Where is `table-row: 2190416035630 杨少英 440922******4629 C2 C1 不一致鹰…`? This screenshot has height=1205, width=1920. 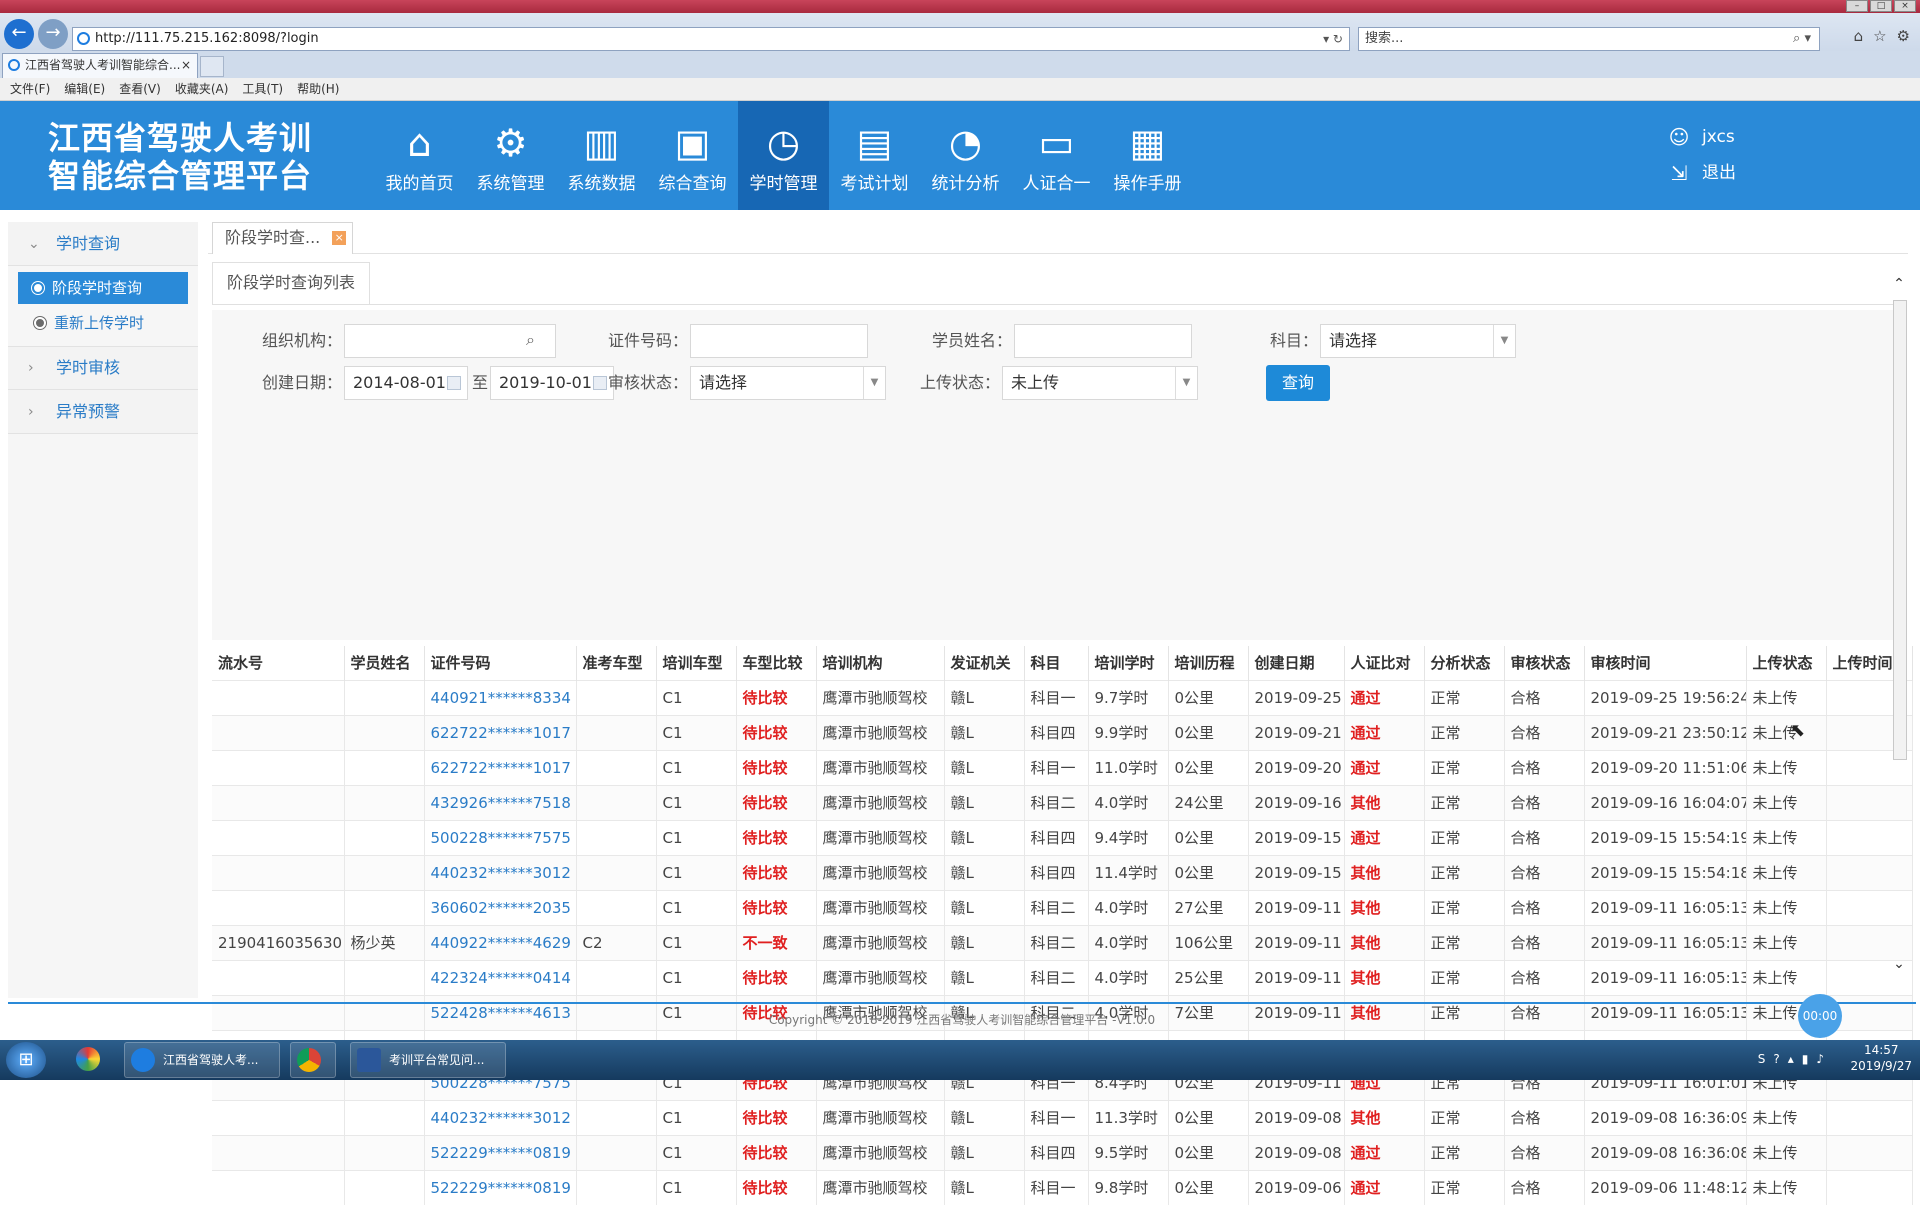
table-row: 2190416035630 杨少英 440922******4629 C2 C1 不一致鹰… is located at coordinates (1062, 942).